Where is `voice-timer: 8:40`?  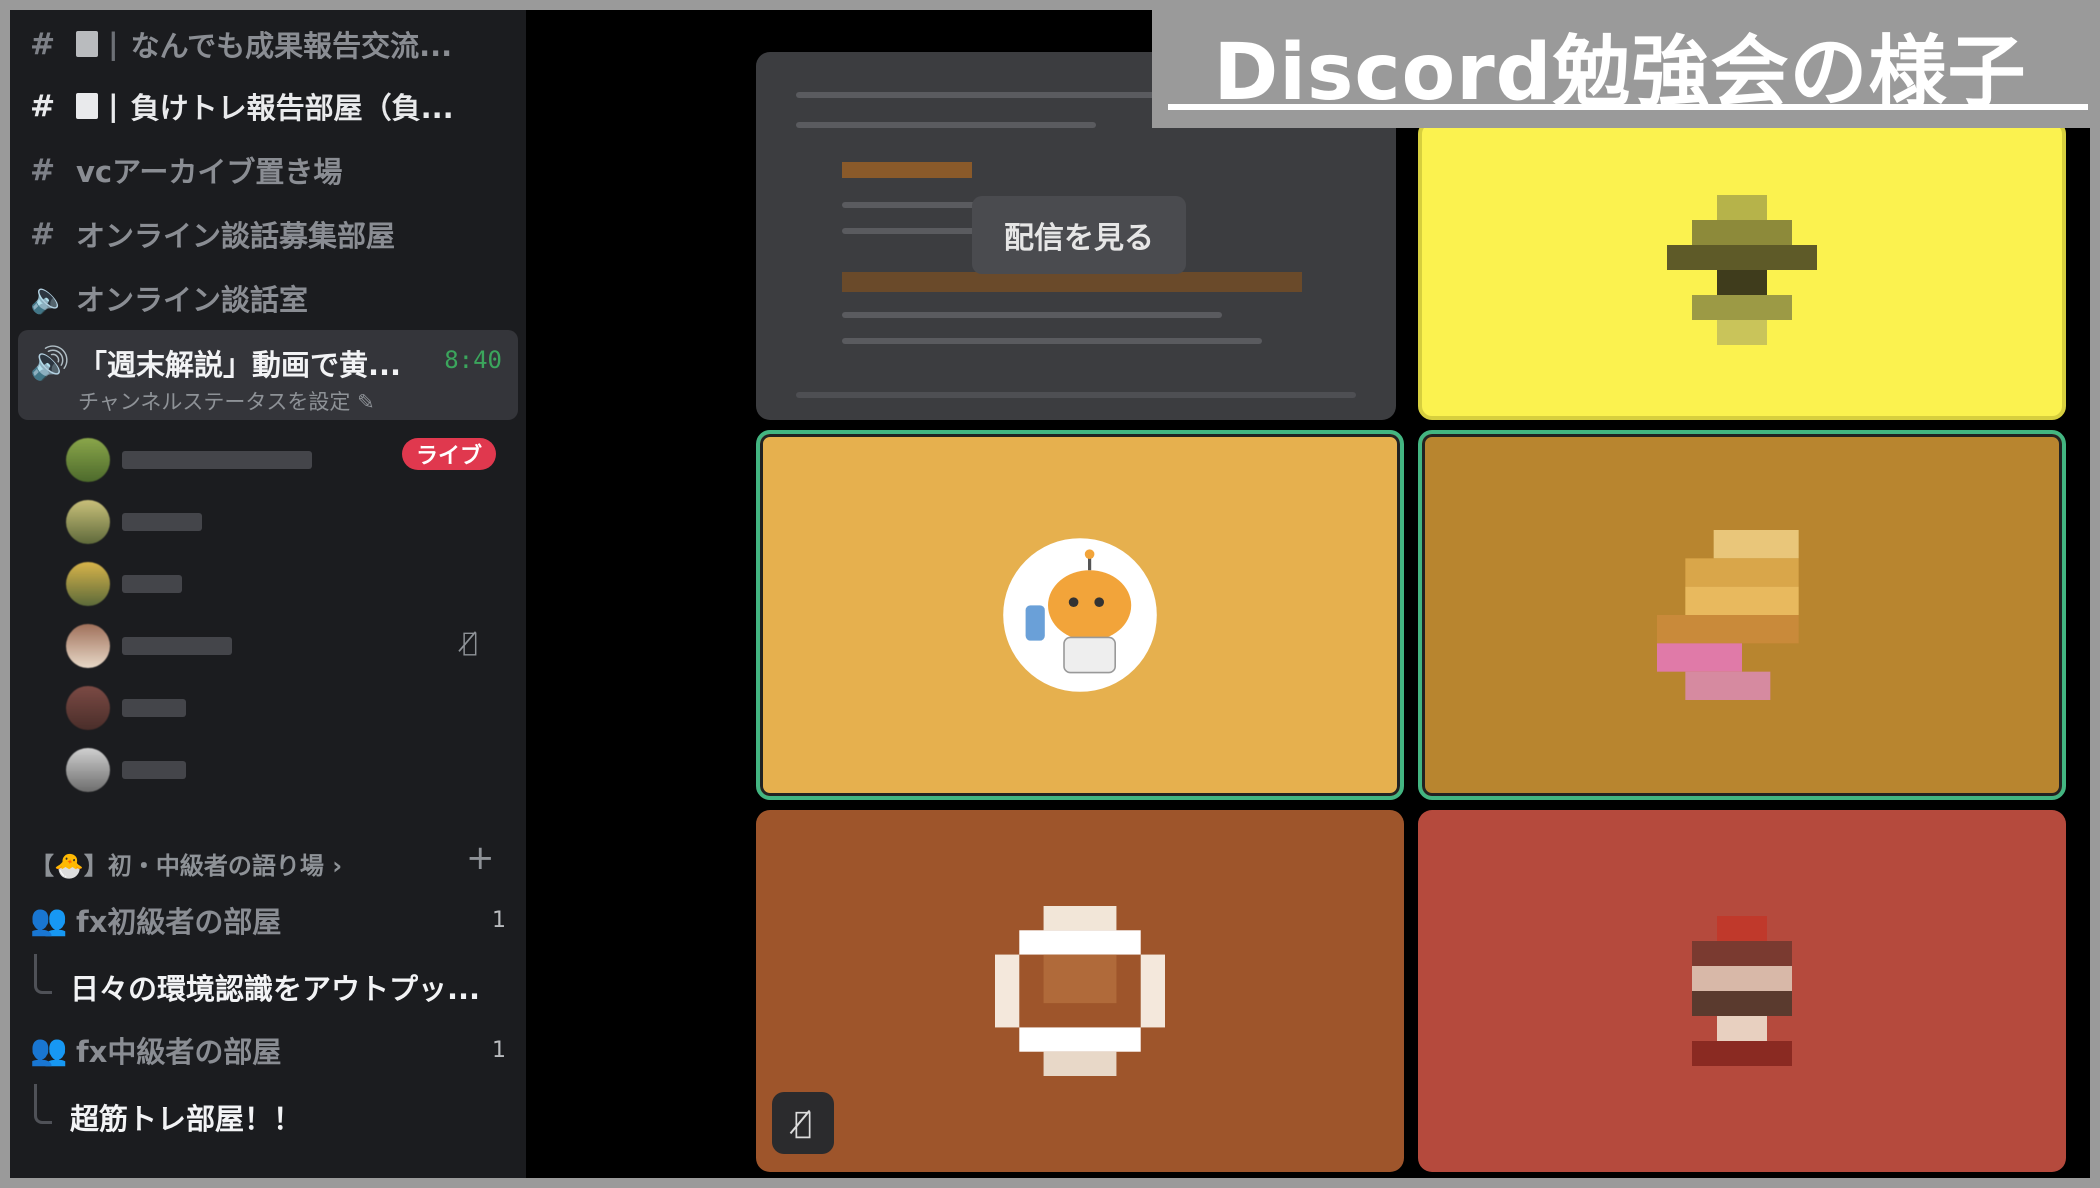
voice-timer: 8:40 is located at coordinates (473, 360).